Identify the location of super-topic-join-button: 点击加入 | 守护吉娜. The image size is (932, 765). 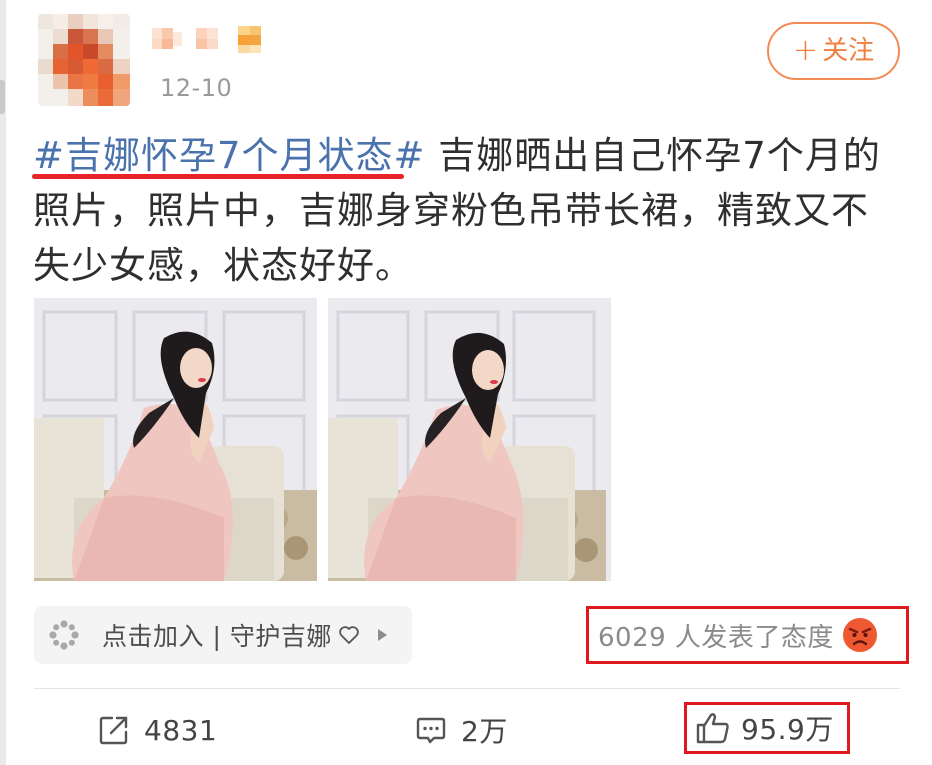
(223, 635).